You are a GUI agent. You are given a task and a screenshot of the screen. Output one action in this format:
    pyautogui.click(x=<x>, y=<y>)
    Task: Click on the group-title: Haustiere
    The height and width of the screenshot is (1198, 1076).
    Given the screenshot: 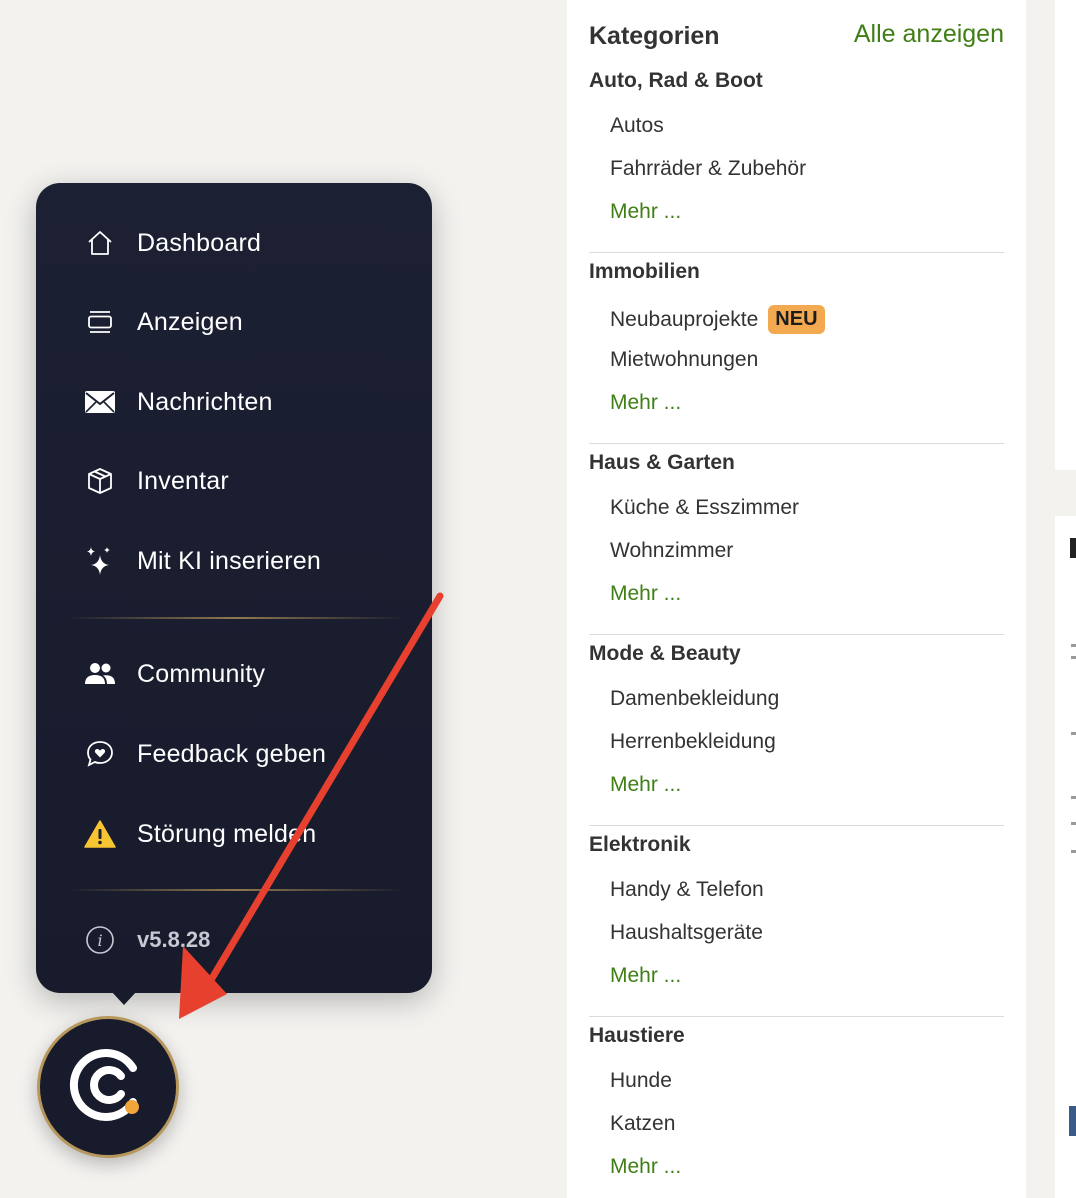 What is the action you would take?
    pyautogui.click(x=637, y=1036)
    